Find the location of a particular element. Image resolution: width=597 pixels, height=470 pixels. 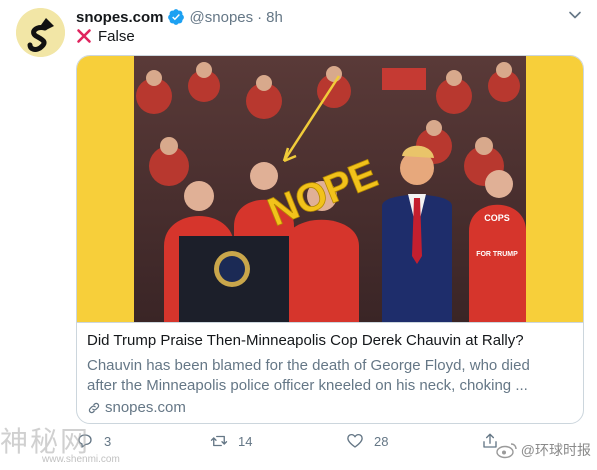

author-handle: @snopes is located at coordinates (222, 17).